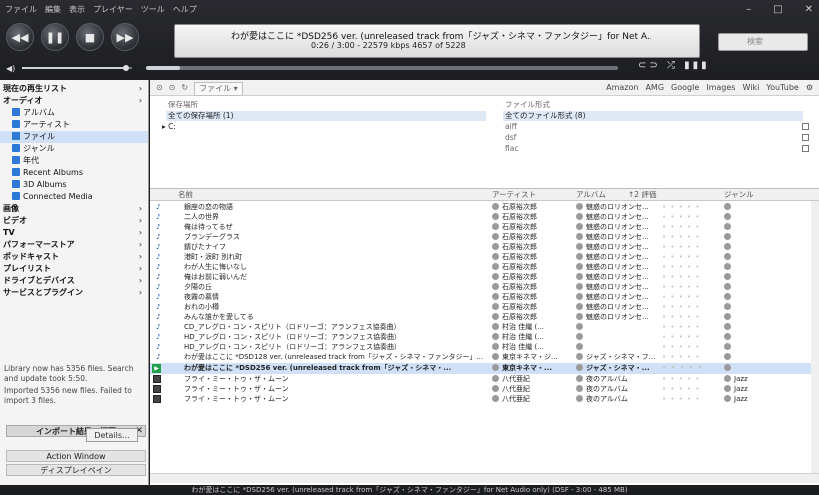  I want to click on table-row: フライ・ミー・トゥ・ザ・ムーン 八代亜紀 夜のアルバム • • • • • Jazz, so click(481, 379).